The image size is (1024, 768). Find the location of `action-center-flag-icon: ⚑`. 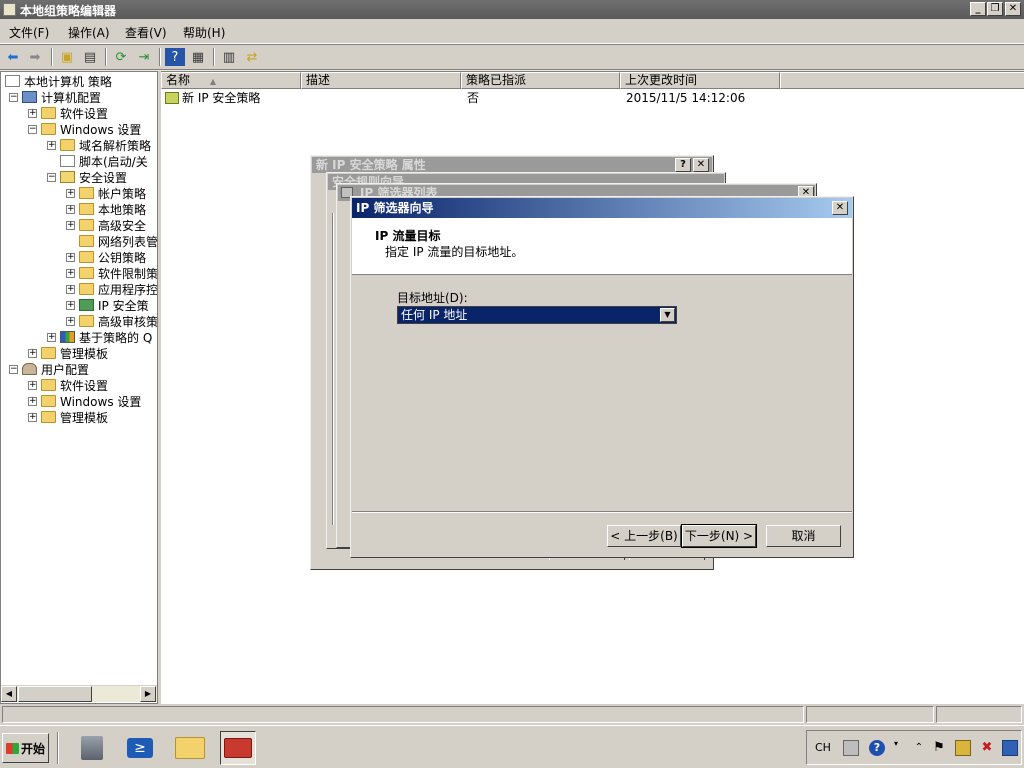

action-center-flag-icon: ⚑ is located at coordinates (939, 748).